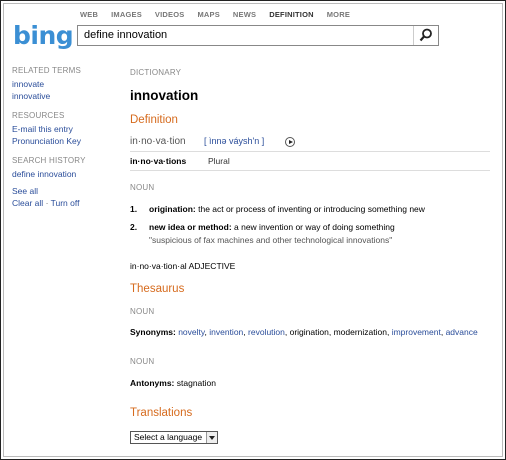 Image resolution: width=506 pixels, height=460 pixels. Describe the element at coordinates (161, 413) in the screenshot. I see `translations-heading: Translations` at that location.